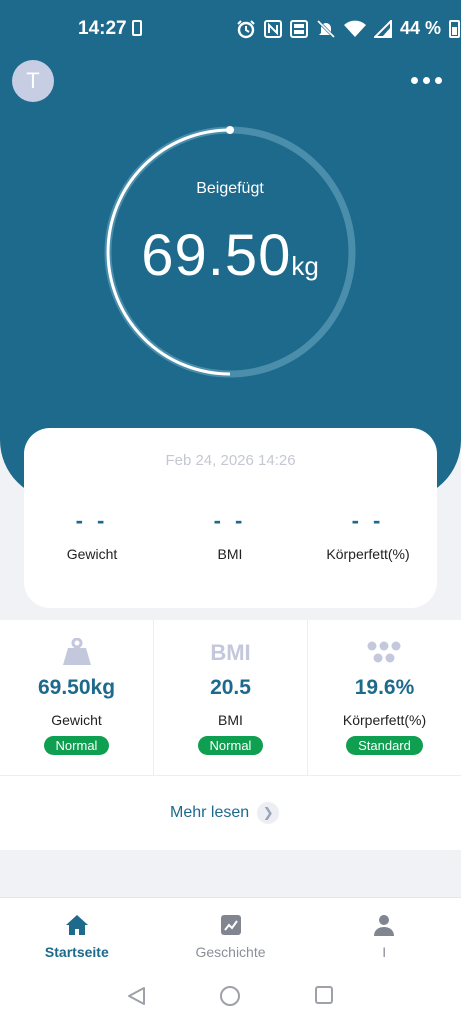  What do you see at coordinates (230, 130) in the screenshot?
I see `gauge-progress-dot` at bounding box center [230, 130].